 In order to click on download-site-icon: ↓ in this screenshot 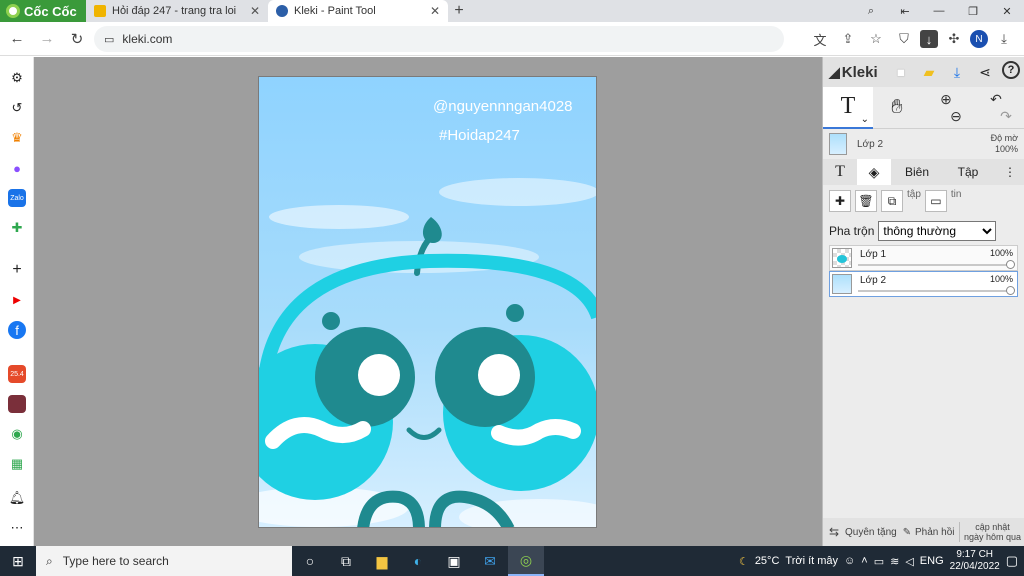, I will do `click(929, 39)`.